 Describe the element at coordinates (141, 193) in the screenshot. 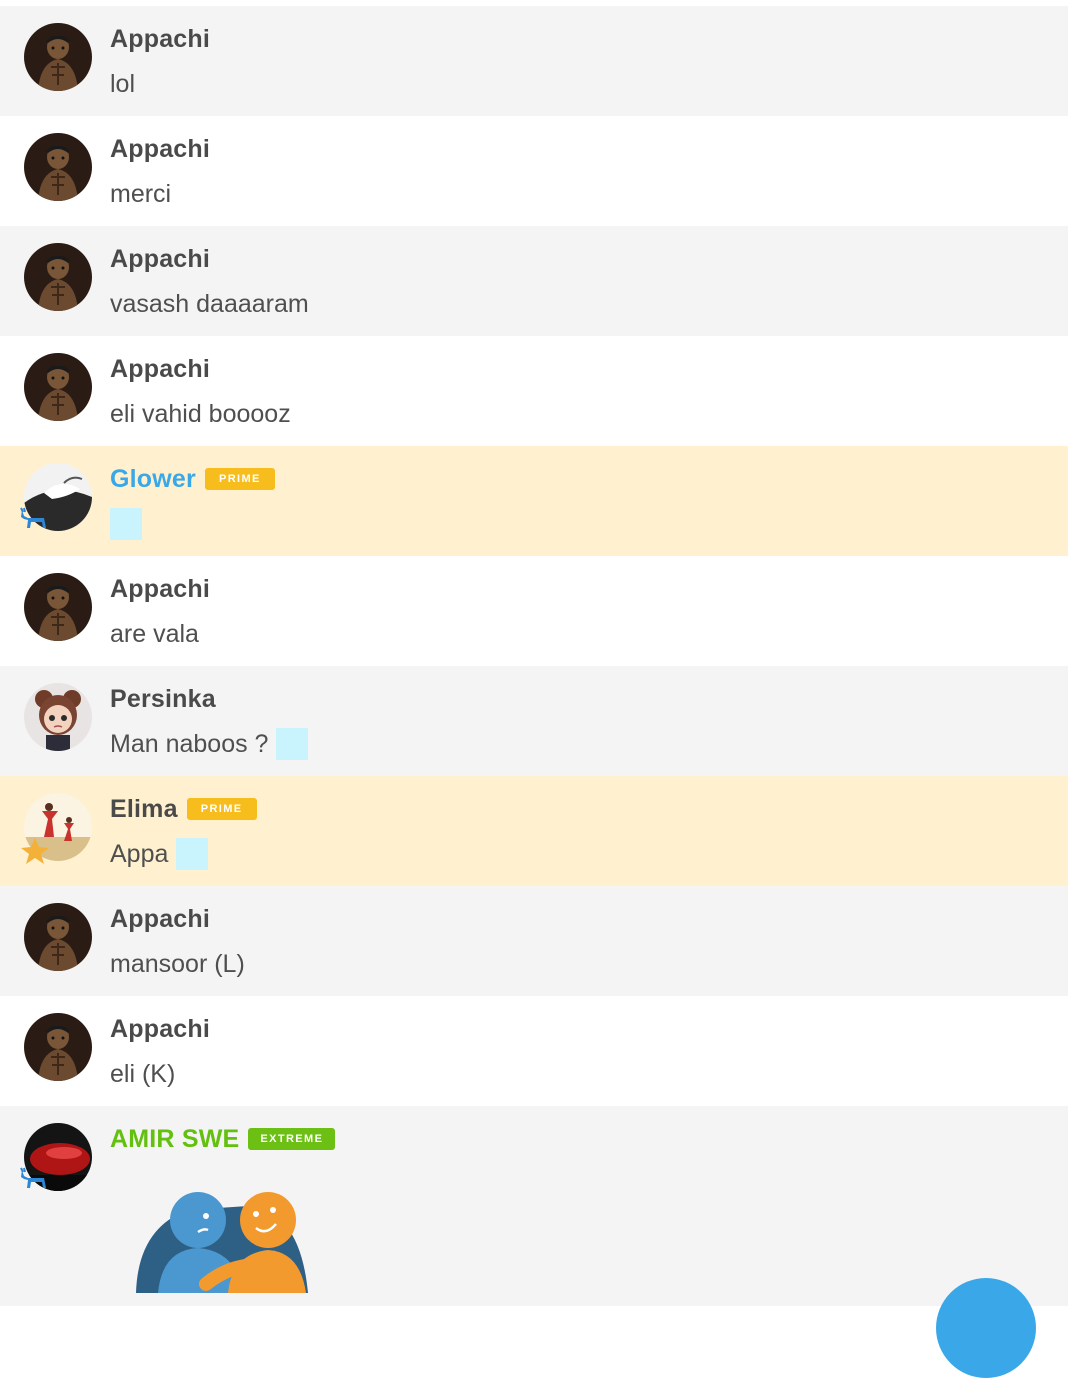

I see `message-text: merci` at that location.